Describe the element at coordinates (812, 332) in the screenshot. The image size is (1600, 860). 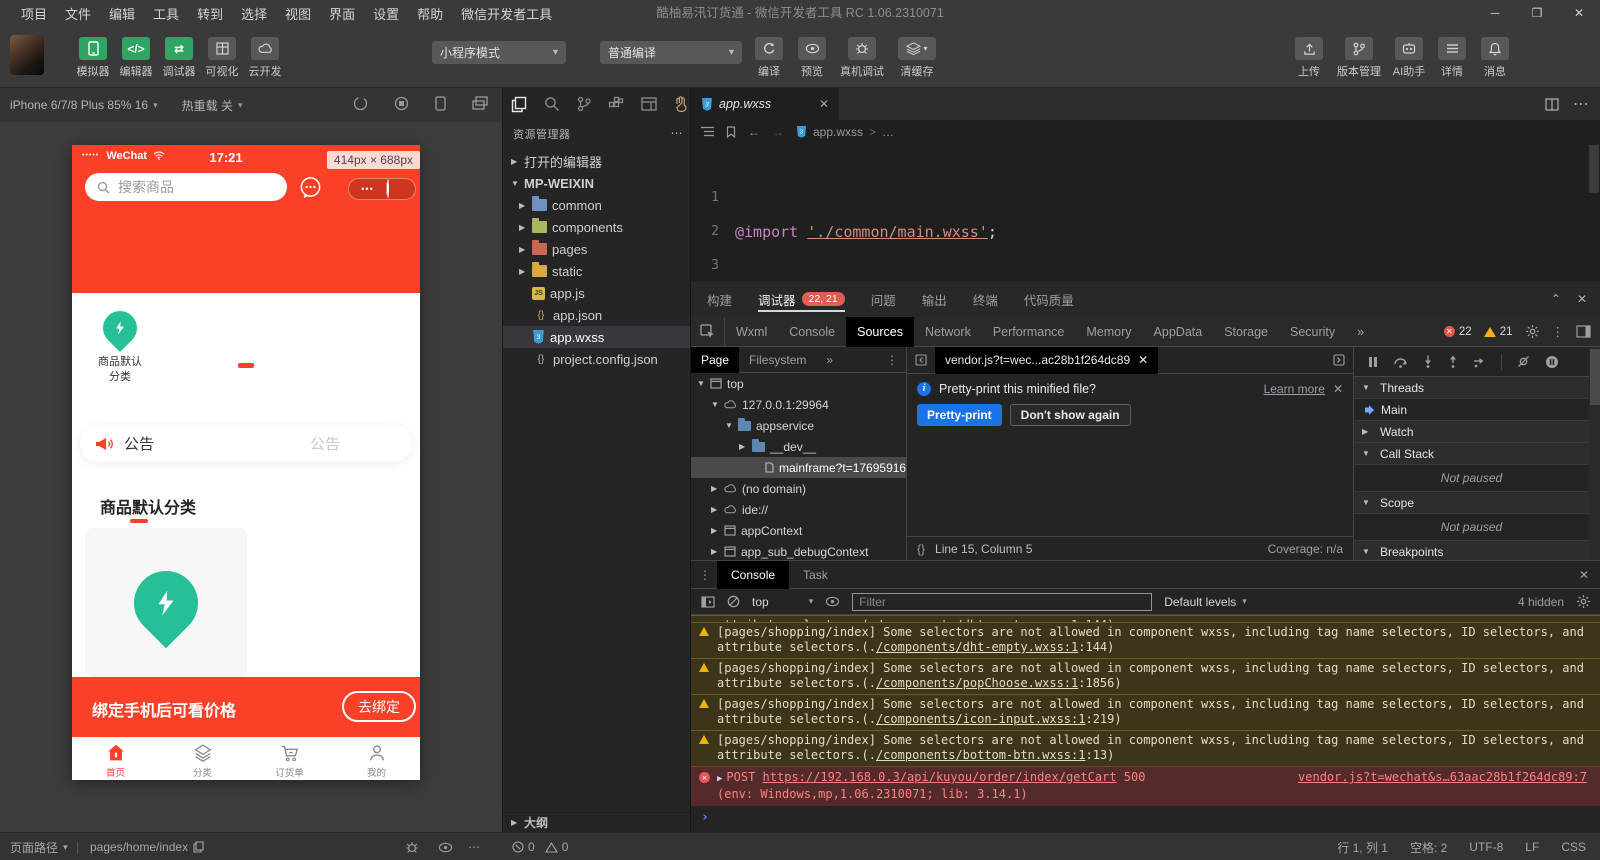
I see `devtools-tab-console: Console` at that location.